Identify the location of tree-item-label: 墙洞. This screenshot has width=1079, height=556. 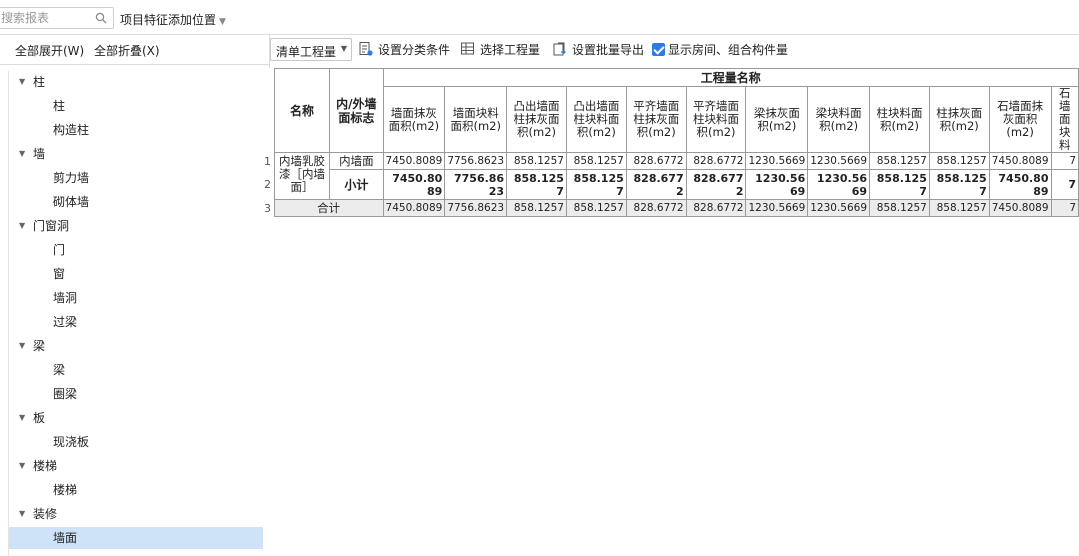
(65, 298).